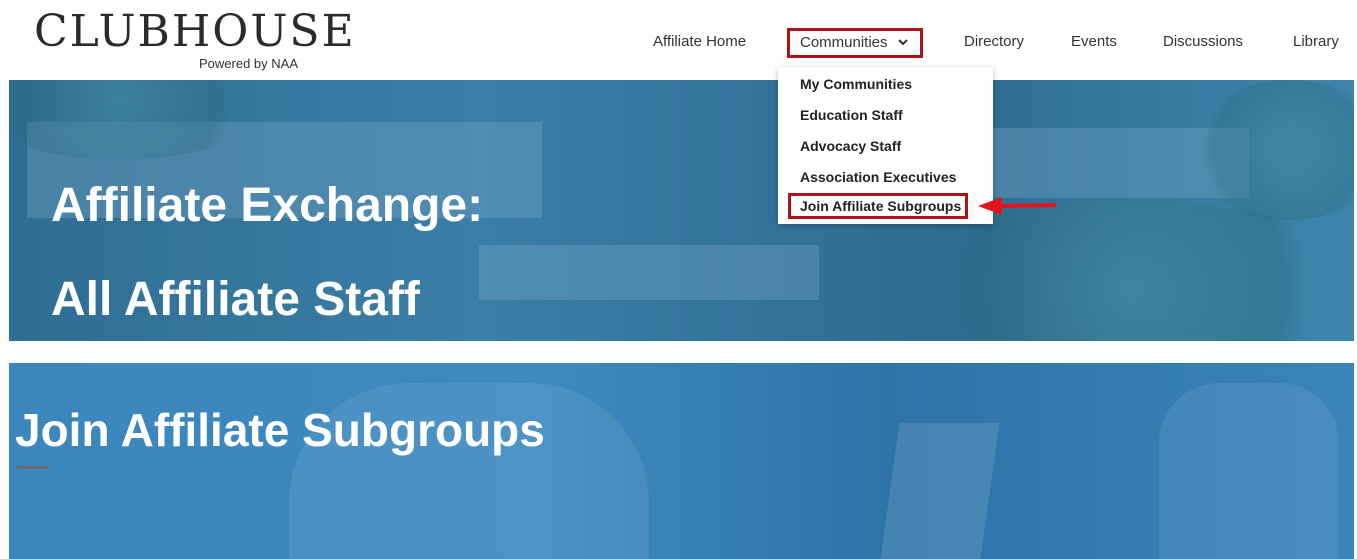  Describe the element at coordinates (878, 177) in the screenshot. I see `dropdown-item-association-executives: Association Executives` at that location.